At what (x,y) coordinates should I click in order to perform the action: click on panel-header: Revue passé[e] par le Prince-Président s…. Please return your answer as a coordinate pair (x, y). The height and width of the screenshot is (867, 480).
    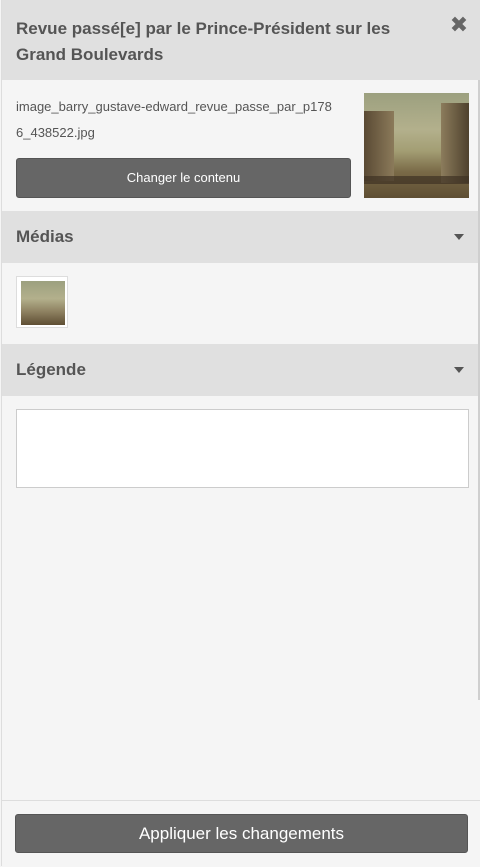
    Looking at the image, I should click on (241, 40).